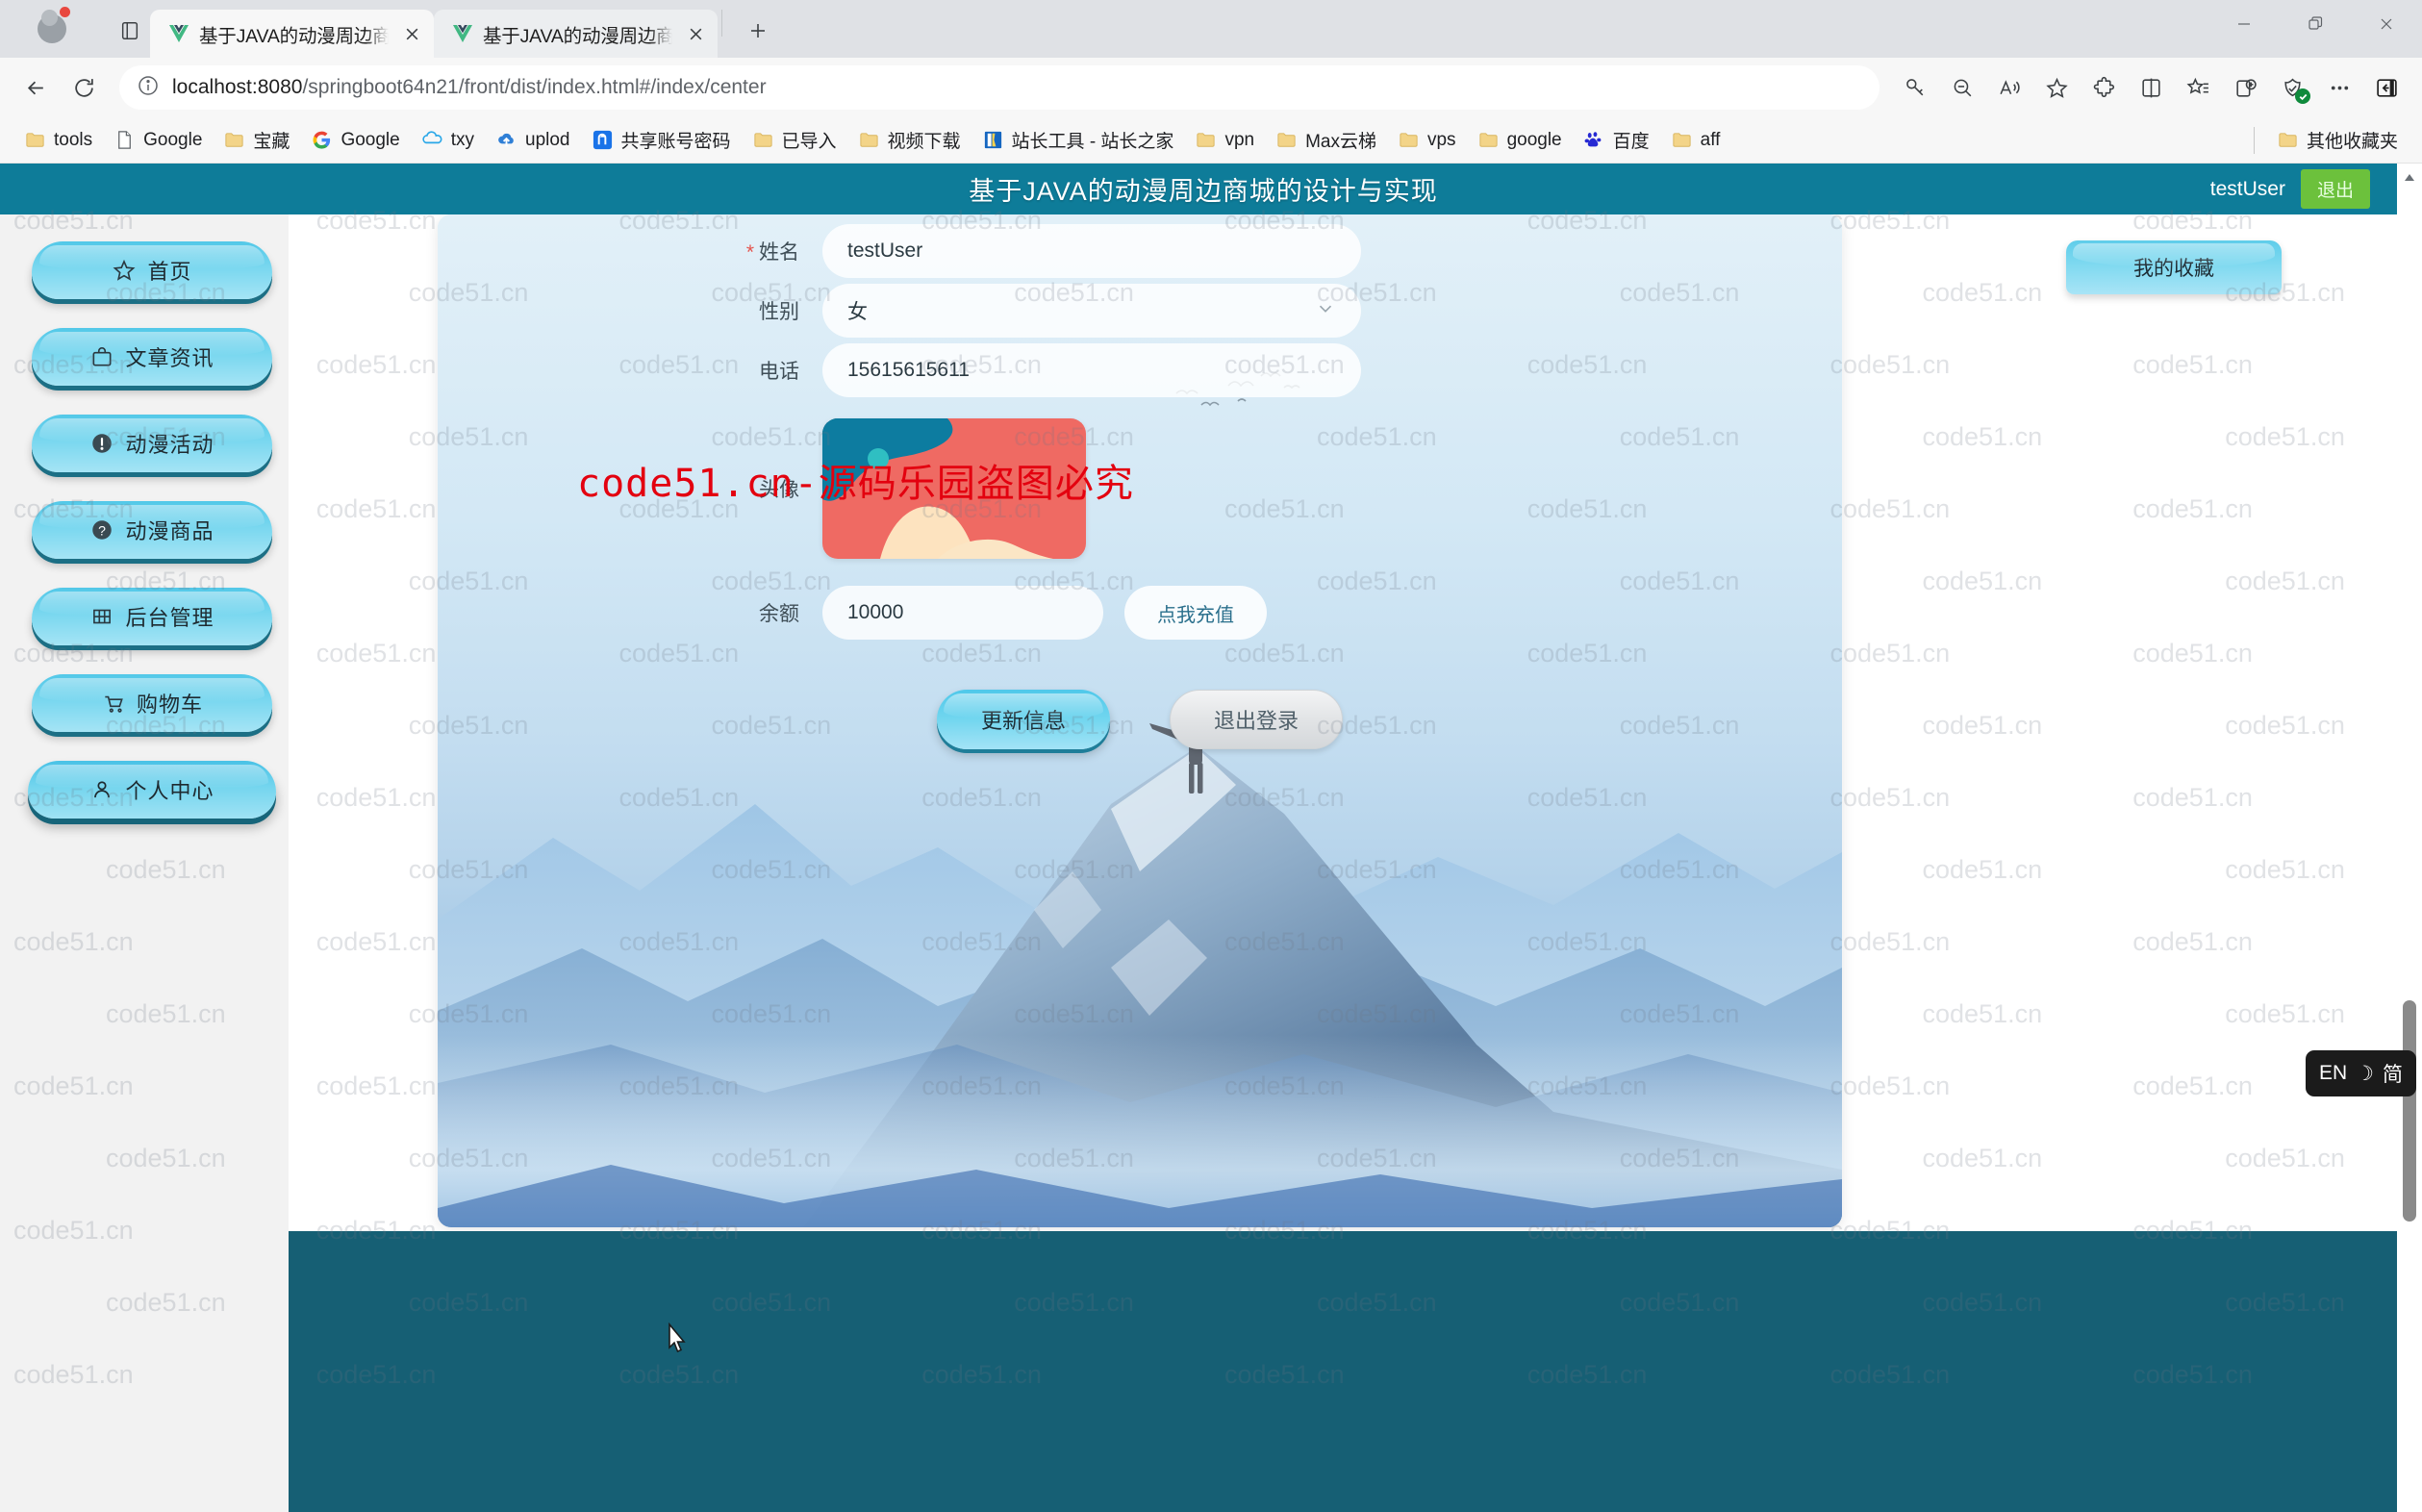 The image size is (2422, 1512). Describe the element at coordinates (1091, 370) in the screenshot. I see `phone-input` at that location.